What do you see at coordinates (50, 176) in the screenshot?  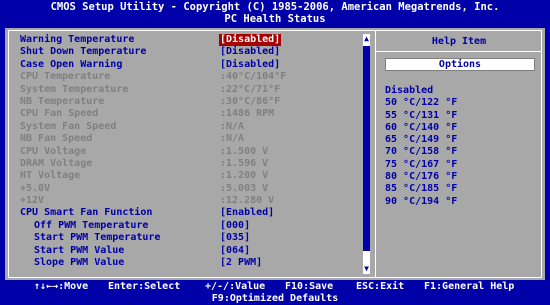 I see `status-label: HT Voltage` at bounding box center [50, 176].